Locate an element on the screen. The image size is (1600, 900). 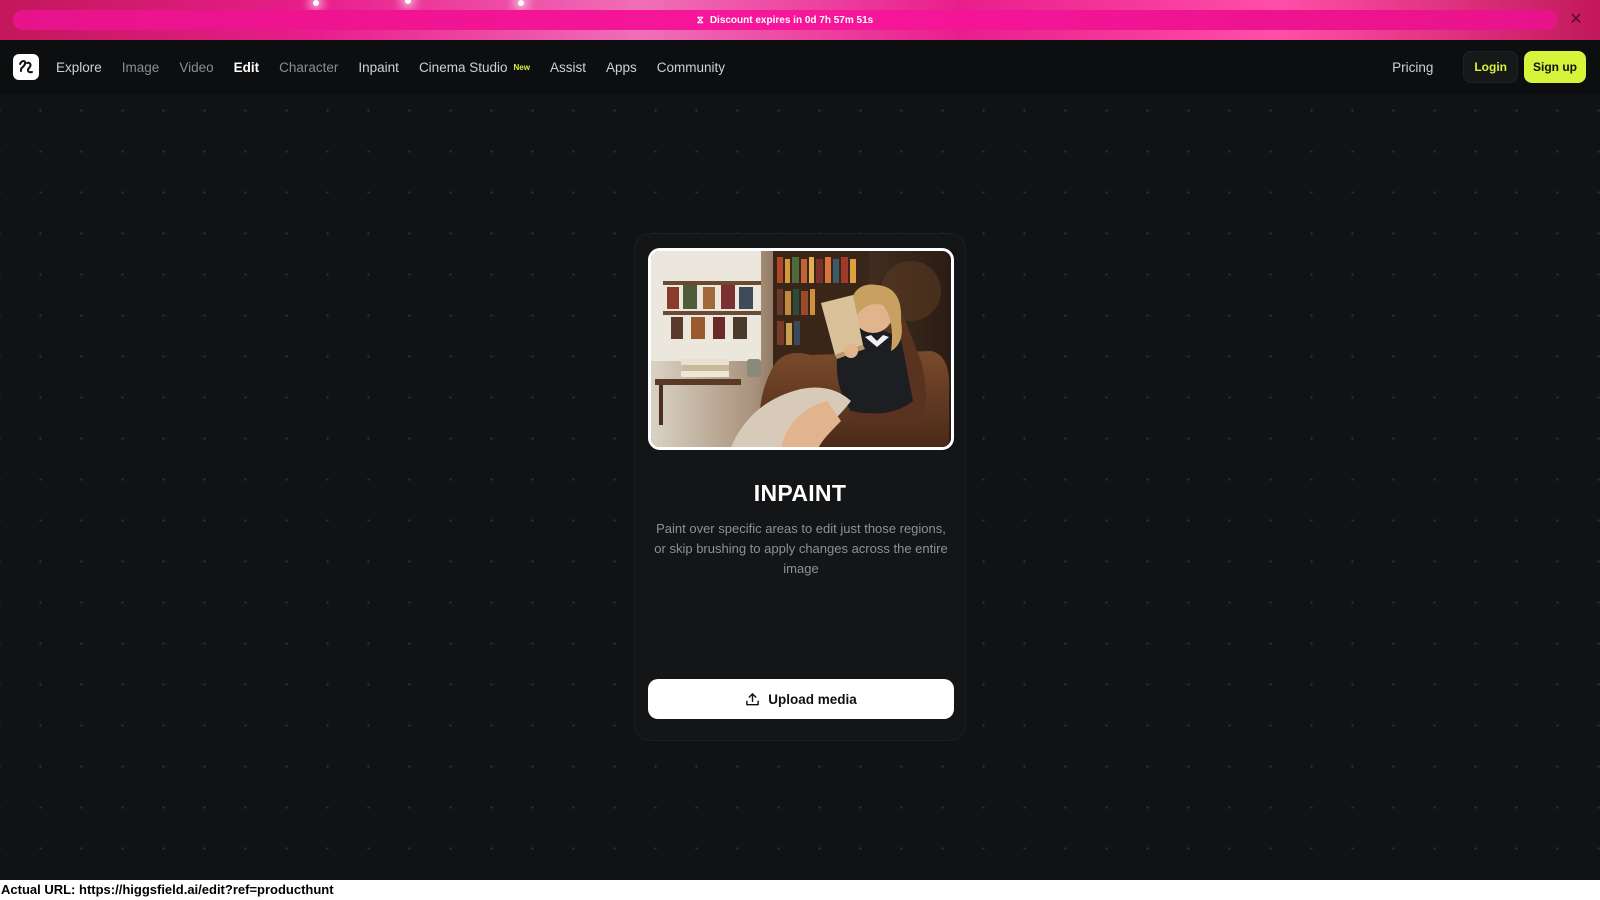
nav-inpaint: Inpaint is located at coordinates (378, 67).